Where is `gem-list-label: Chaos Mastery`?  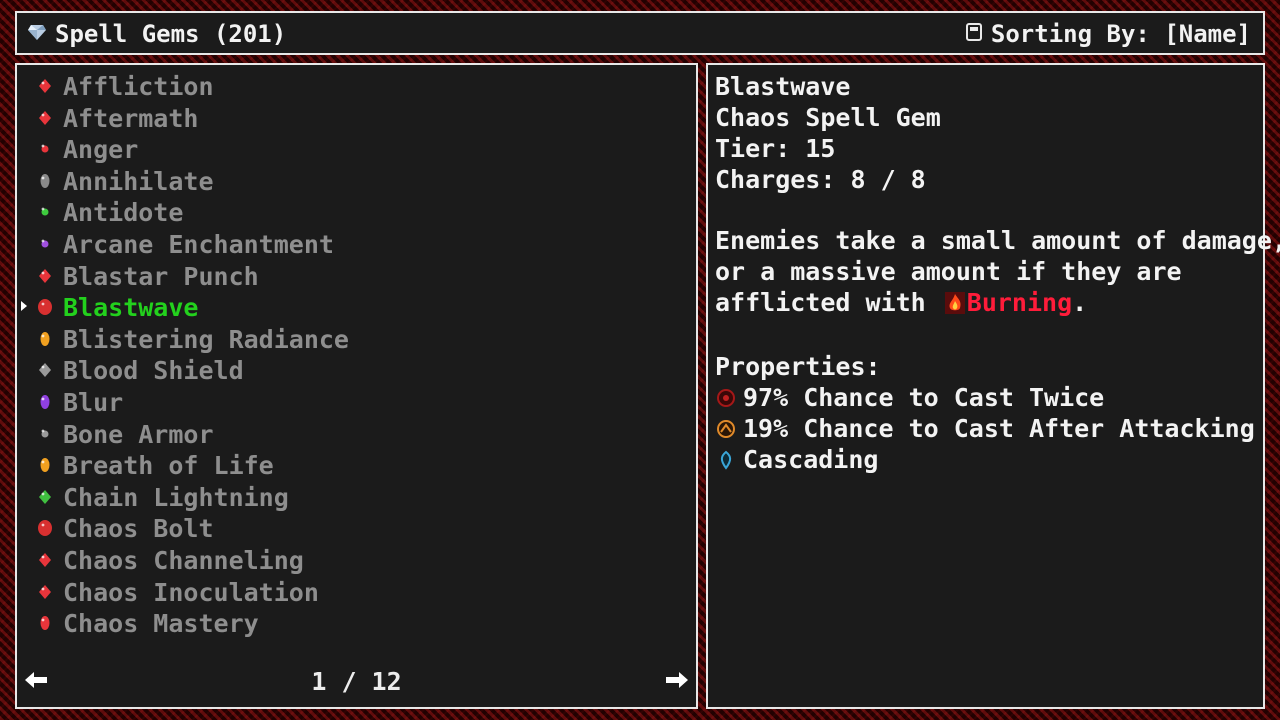
gem-list-label: Chaos Mastery is located at coordinates (161, 624).